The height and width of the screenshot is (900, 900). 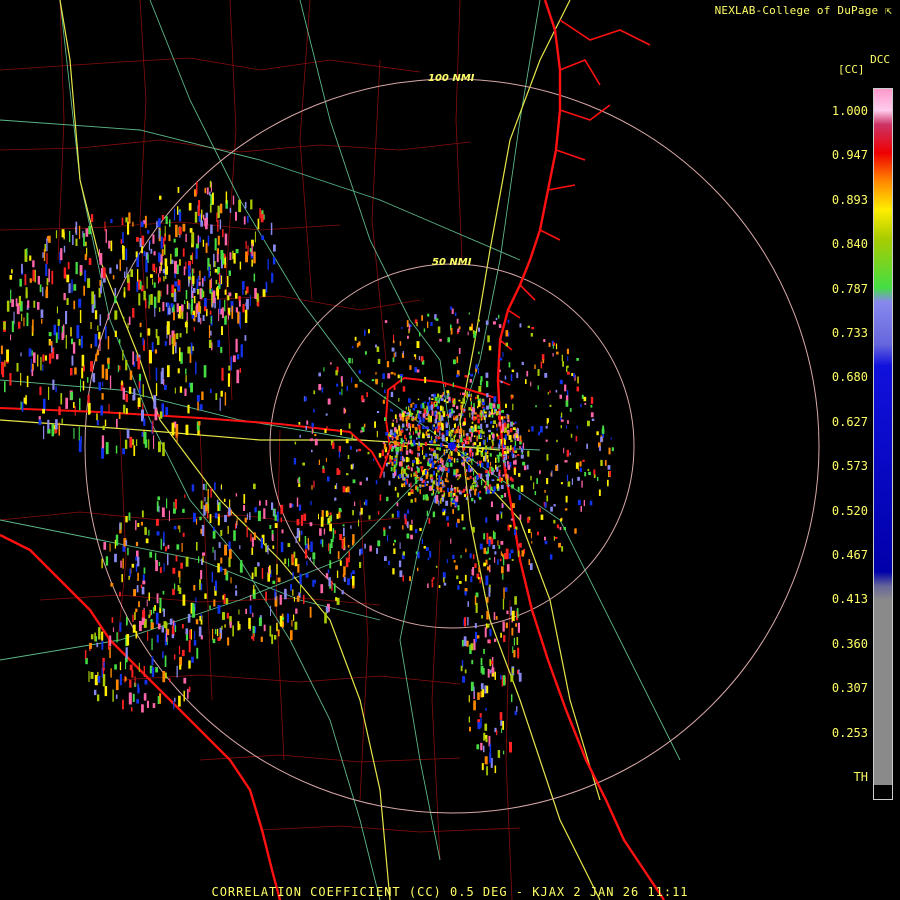 I want to click on color-scale-tick: 0.680, so click(x=849, y=377).